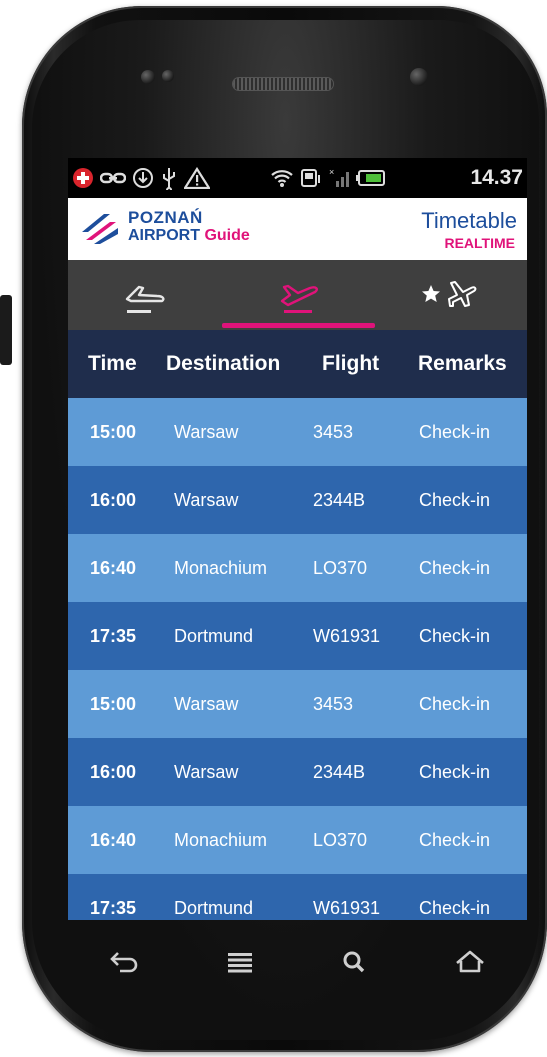 The width and height of the screenshot is (547, 1057). Describe the element at coordinates (112, 363) in the screenshot. I see `column-header-time: Time` at that location.